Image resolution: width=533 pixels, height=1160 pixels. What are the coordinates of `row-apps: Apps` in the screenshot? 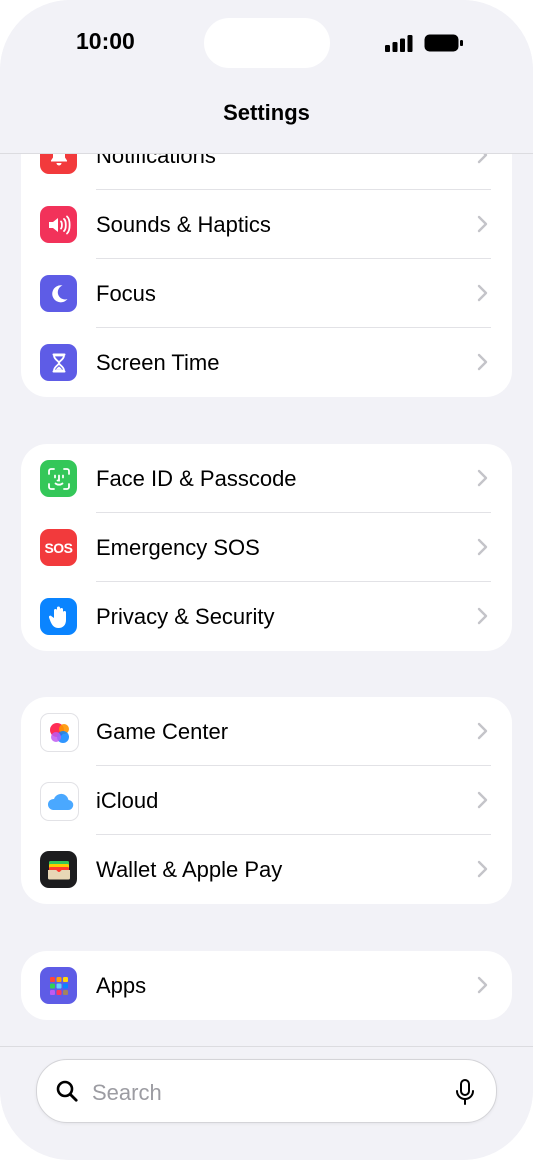 It's located at (266, 985).